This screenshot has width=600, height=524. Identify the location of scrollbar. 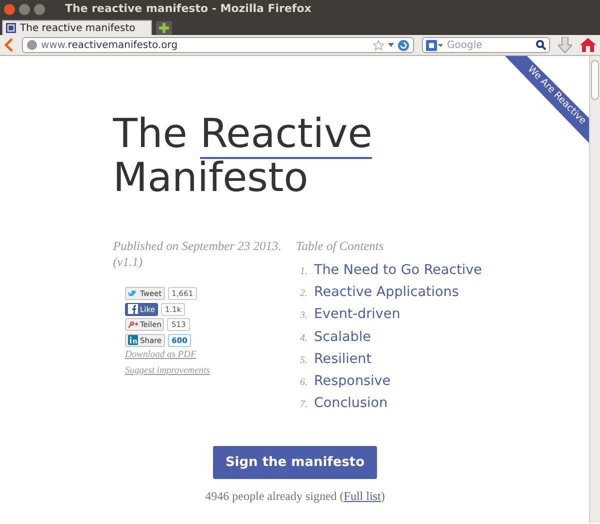
(594, 289).